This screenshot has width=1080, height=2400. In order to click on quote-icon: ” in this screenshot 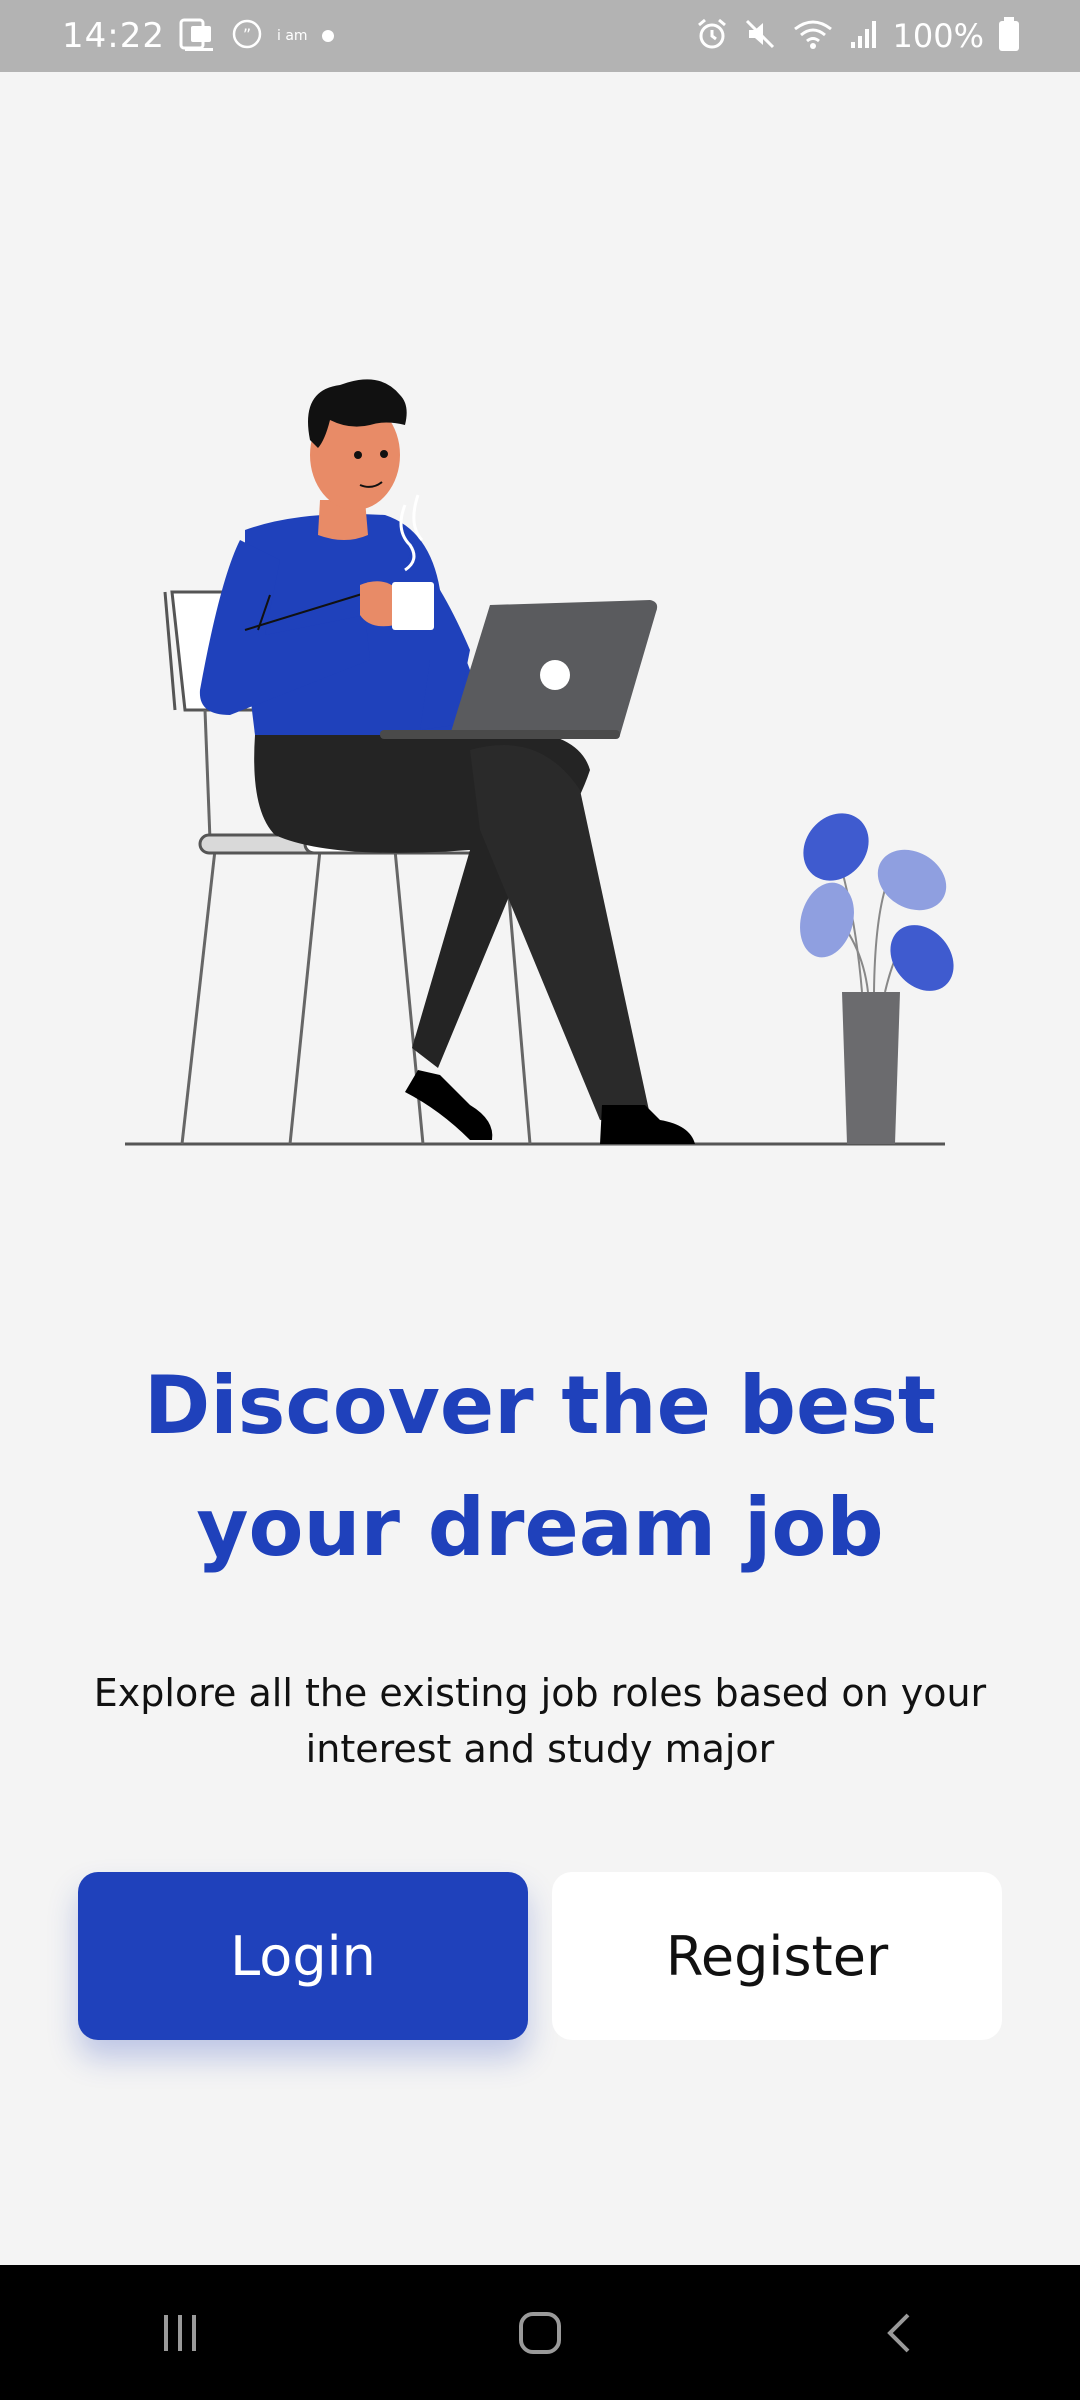, I will do `click(247, 36)`.